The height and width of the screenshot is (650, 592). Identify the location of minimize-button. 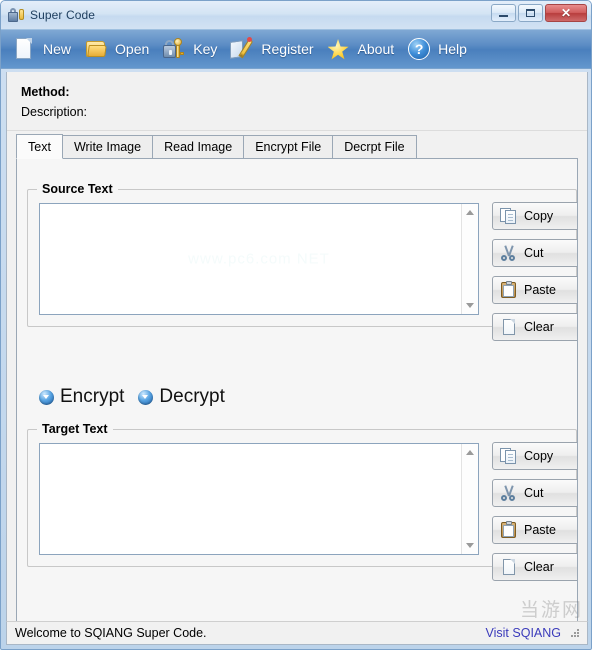
(503, 13).